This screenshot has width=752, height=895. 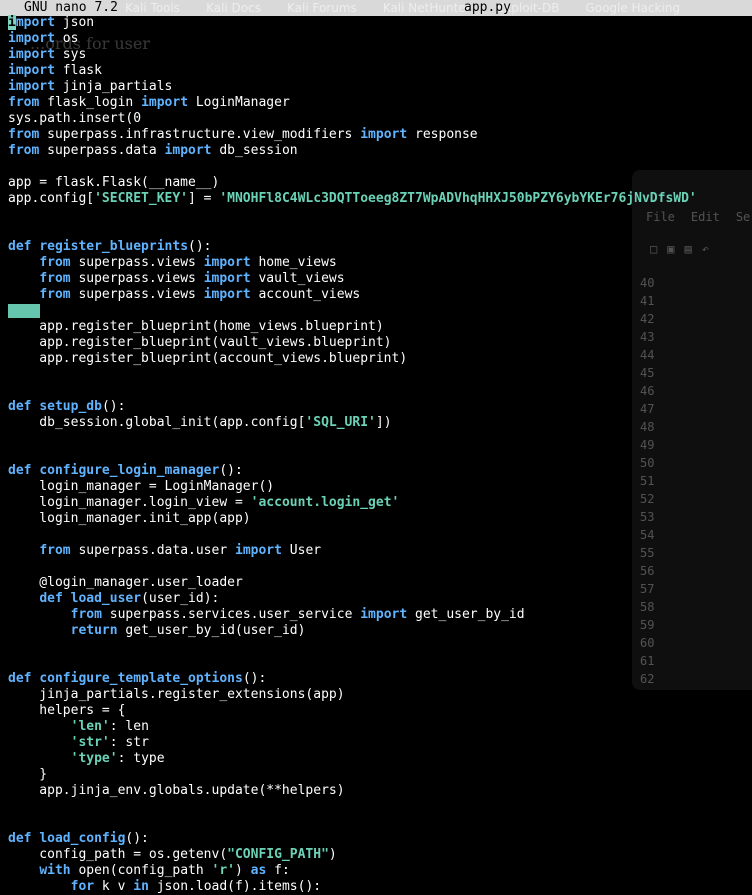 I want to click on code-line: import flask, so click(x=380, y=71).